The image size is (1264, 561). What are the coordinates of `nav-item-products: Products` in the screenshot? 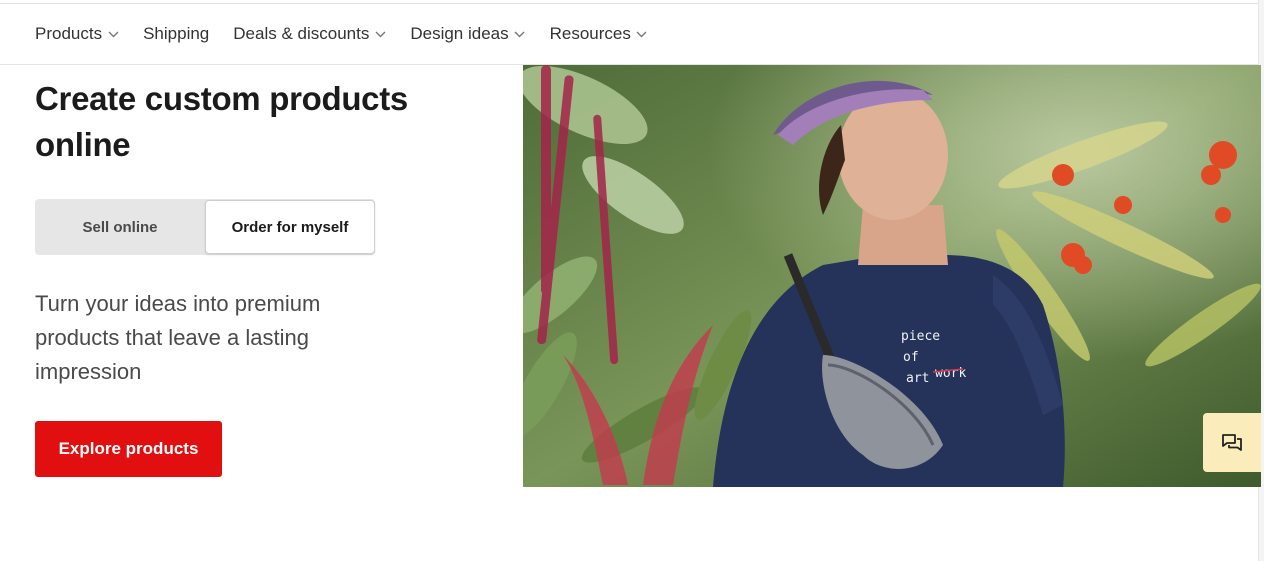 It's located at (77, 34).